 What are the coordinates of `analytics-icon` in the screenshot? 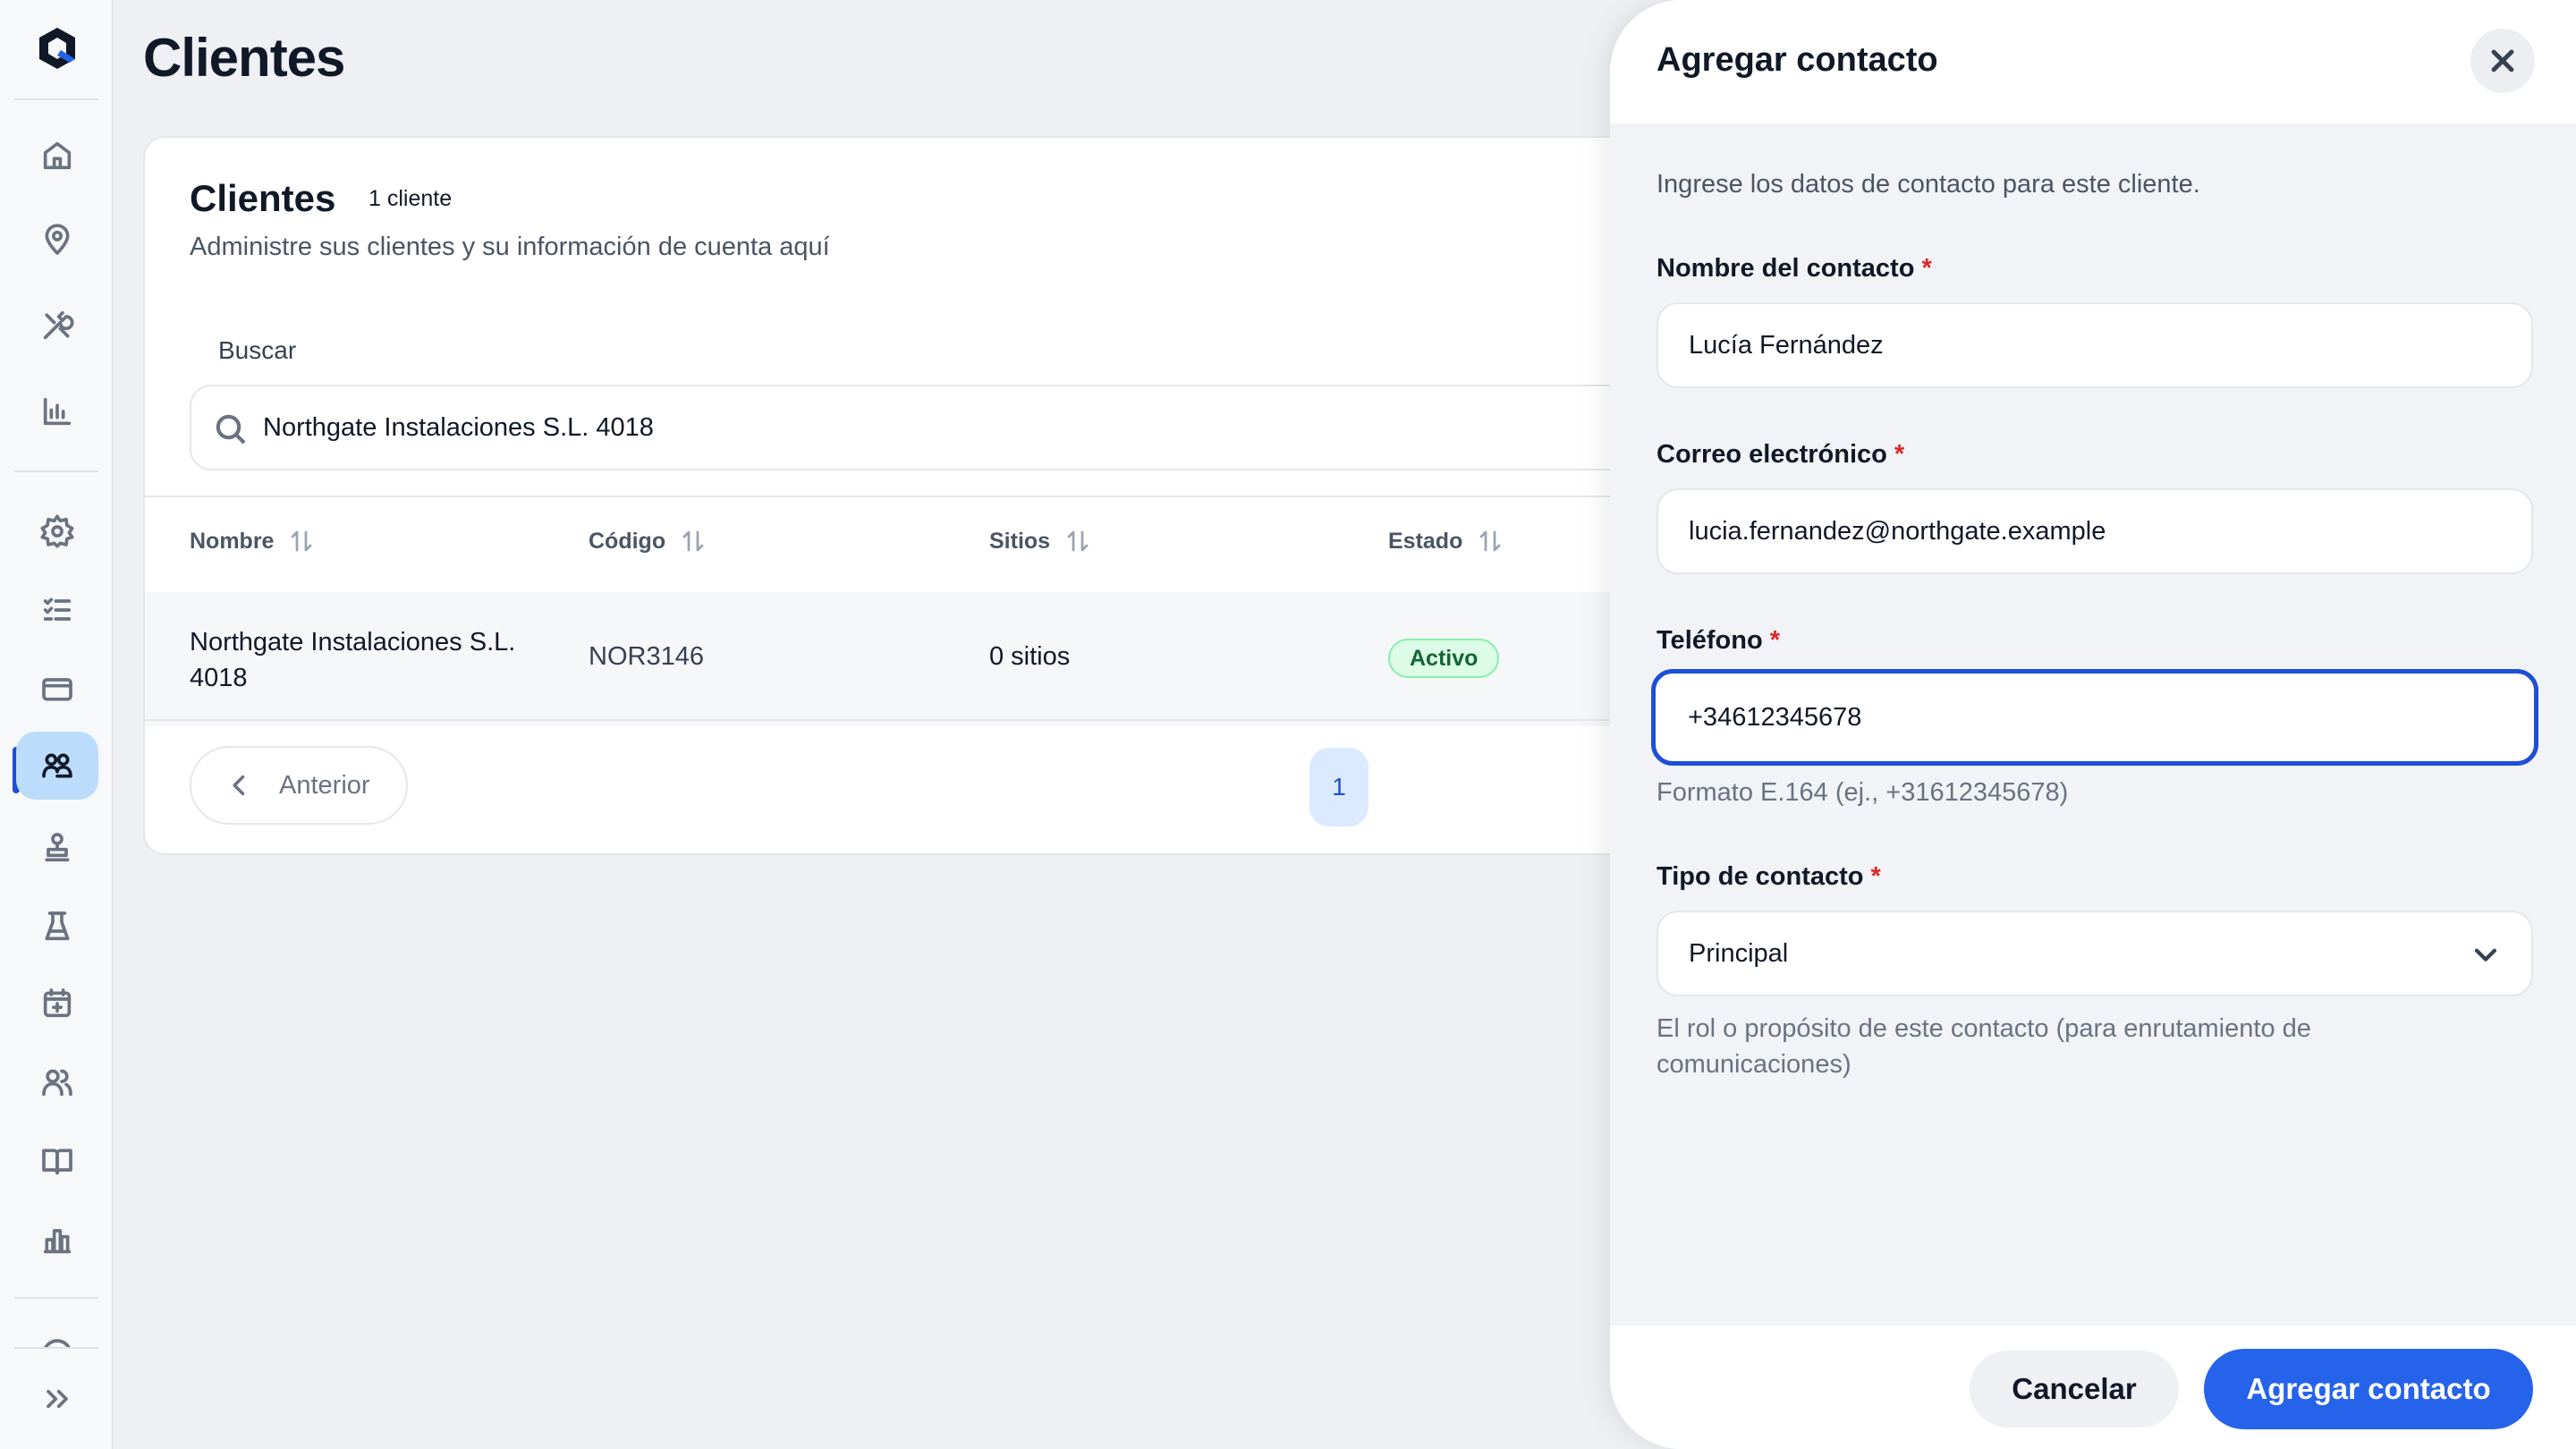 It's located at (57, 1239).